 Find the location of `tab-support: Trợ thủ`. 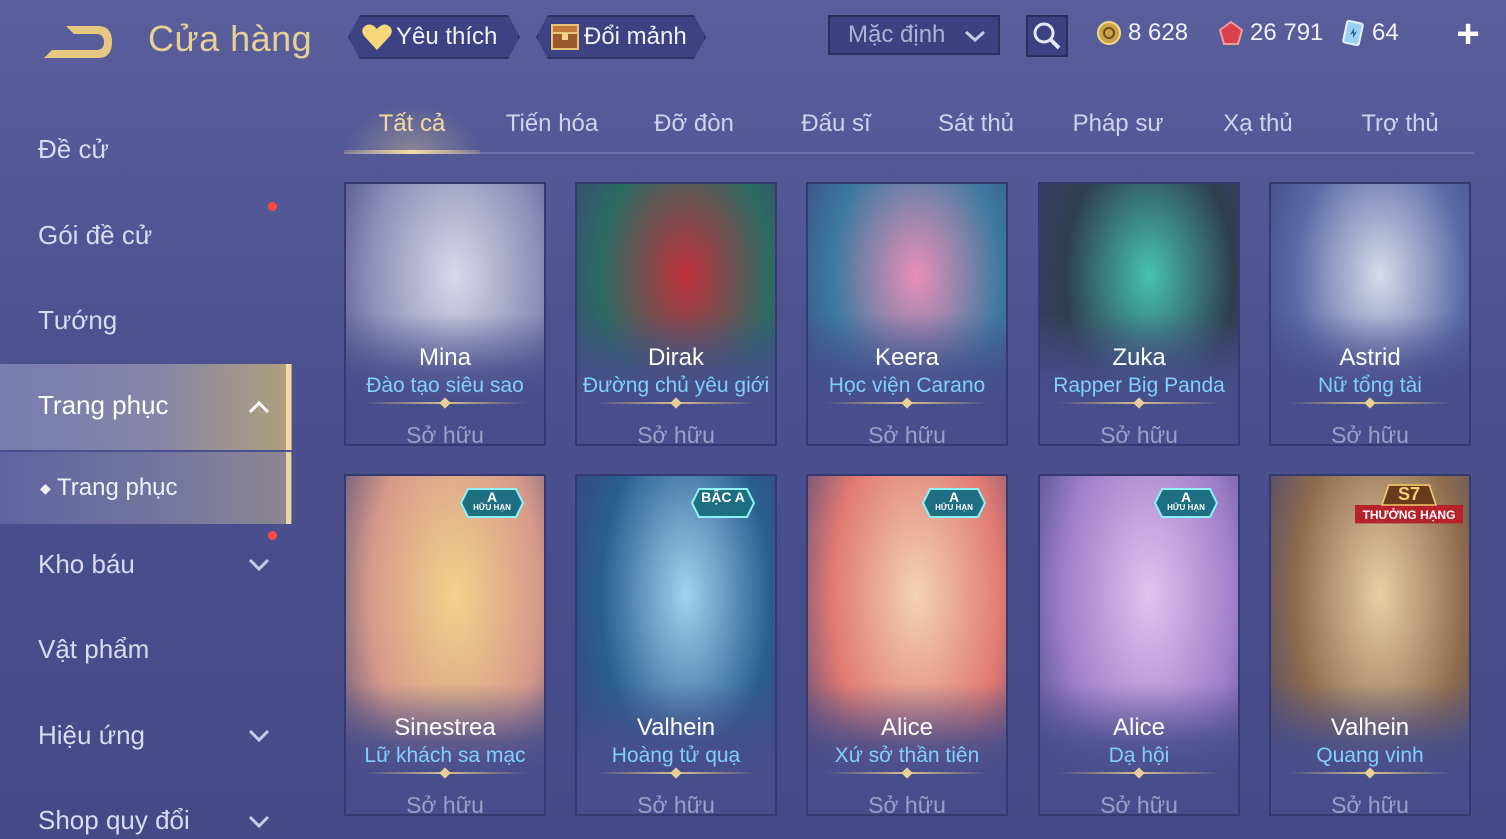

tab-support: Trợ thủ is located at coordinates (1400, 124).